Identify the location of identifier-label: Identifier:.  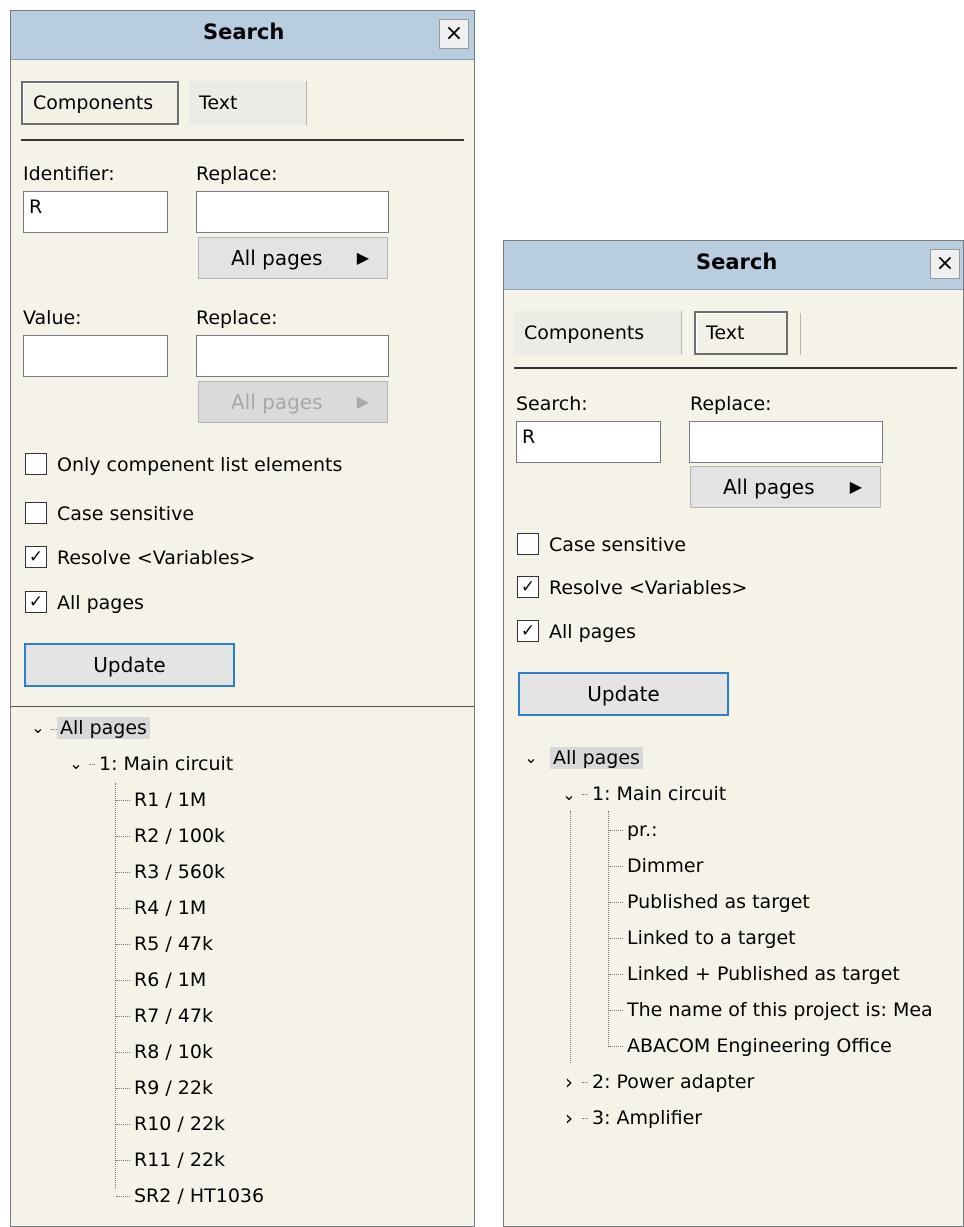
(69, 174).